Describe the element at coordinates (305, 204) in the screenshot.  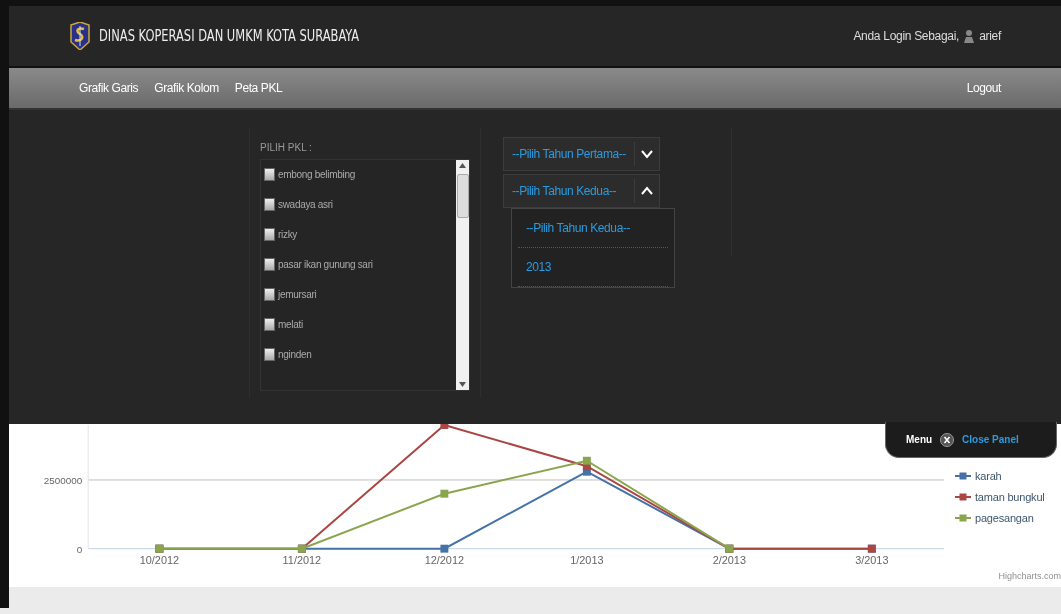
I see `checkbox-label: swadaya asri` at that location.